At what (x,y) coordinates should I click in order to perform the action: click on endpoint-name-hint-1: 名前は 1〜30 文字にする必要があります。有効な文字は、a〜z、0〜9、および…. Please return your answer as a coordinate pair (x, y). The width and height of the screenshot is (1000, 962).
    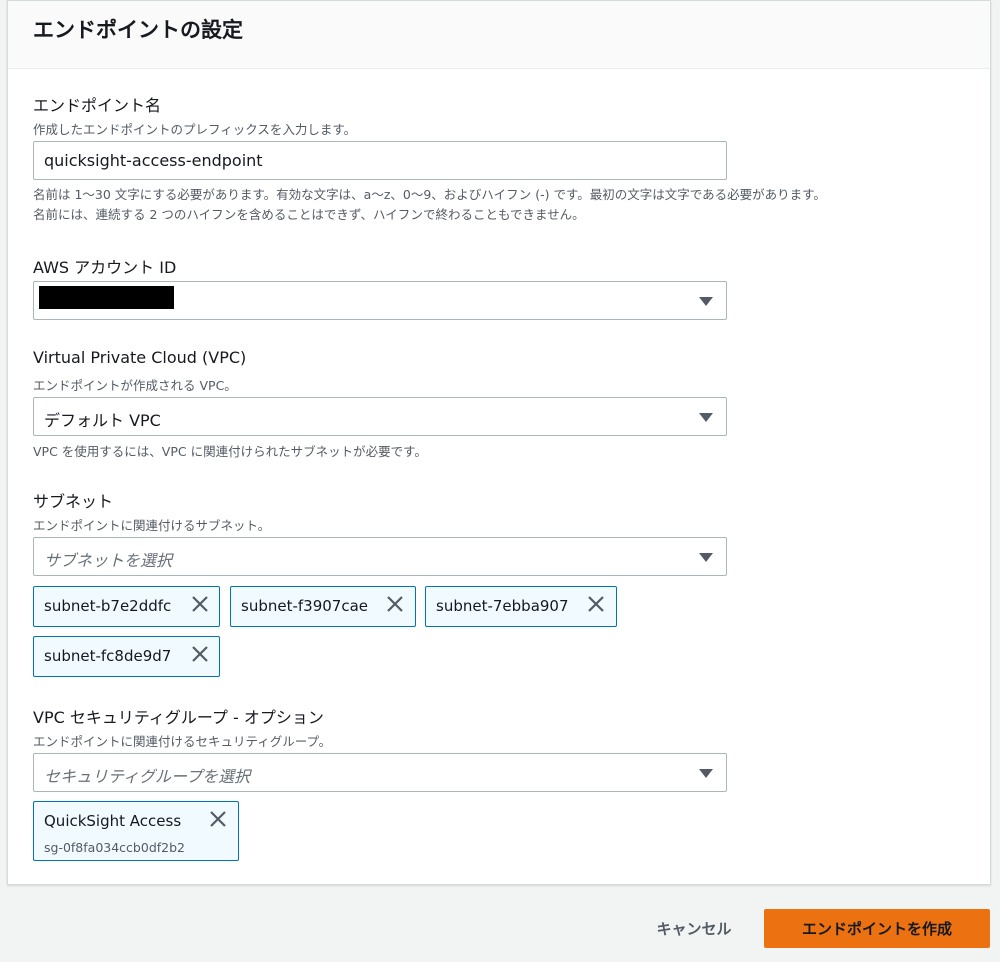
    Looking at the image, I should click on (429, 194).